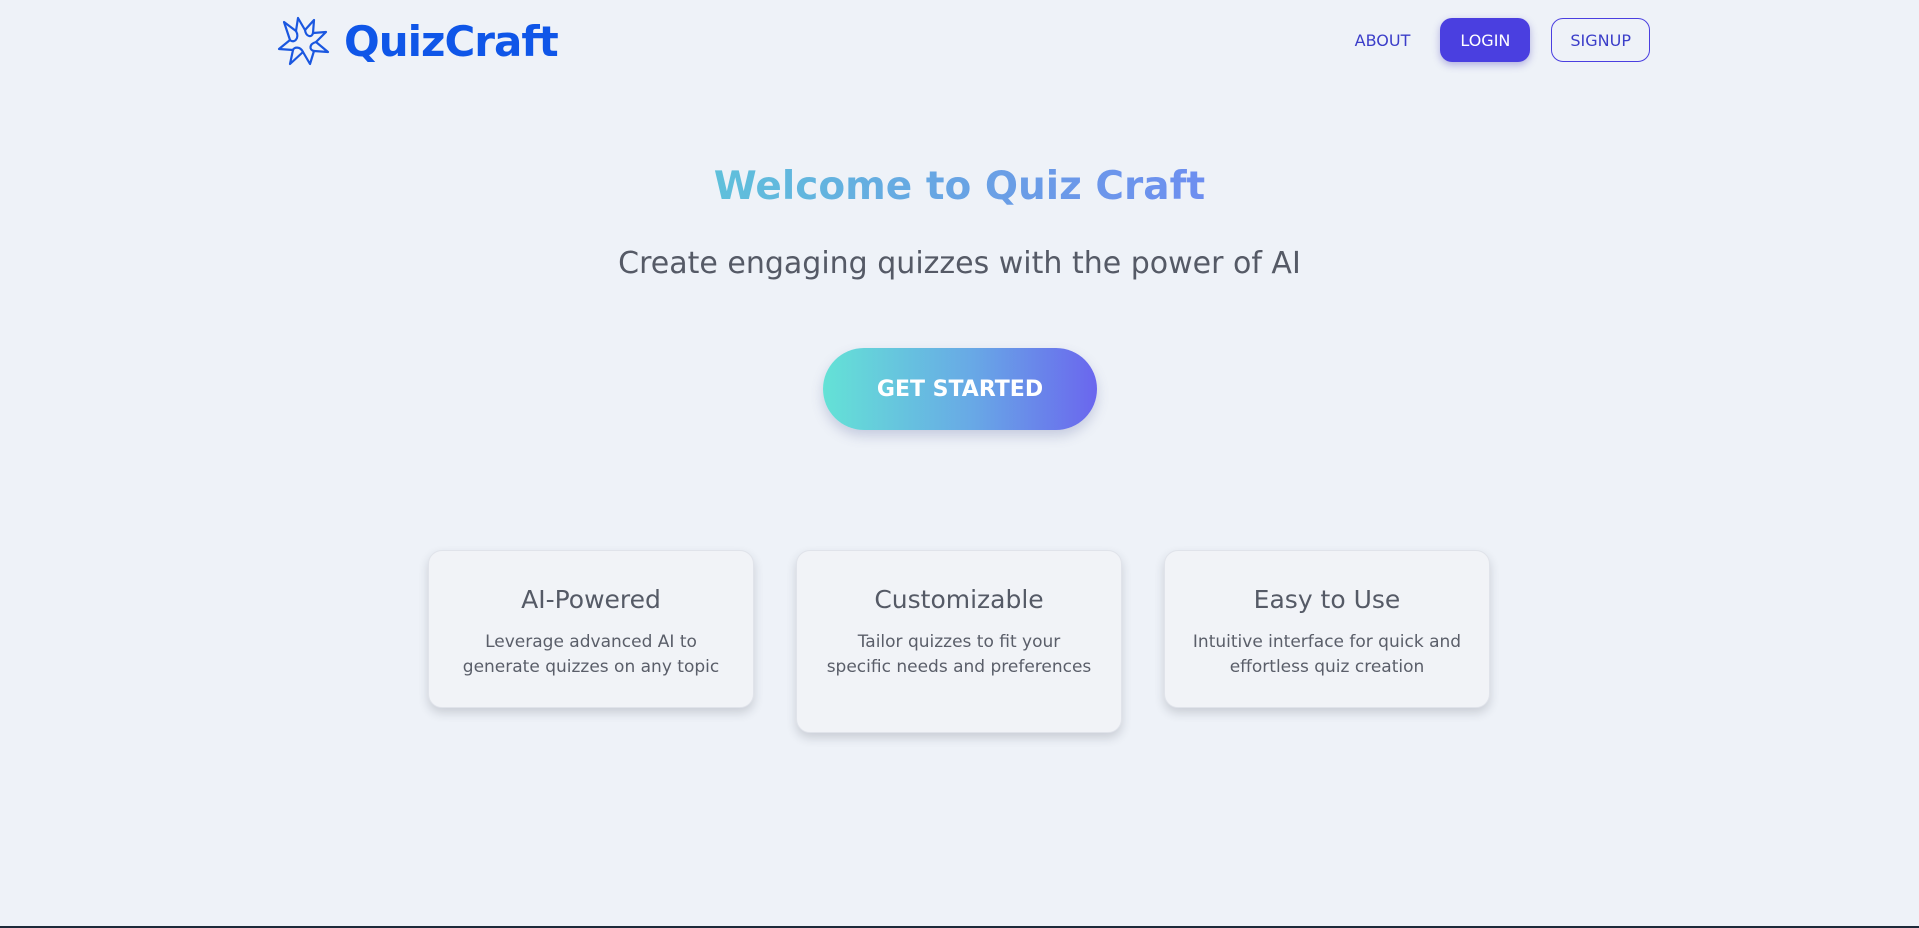 This screenshot has height=928, width=1919. What do you see at coordinates (1485, 40) in the screenshot?
I see `login-button: LOGIN` at bounding box center [1485, 40].